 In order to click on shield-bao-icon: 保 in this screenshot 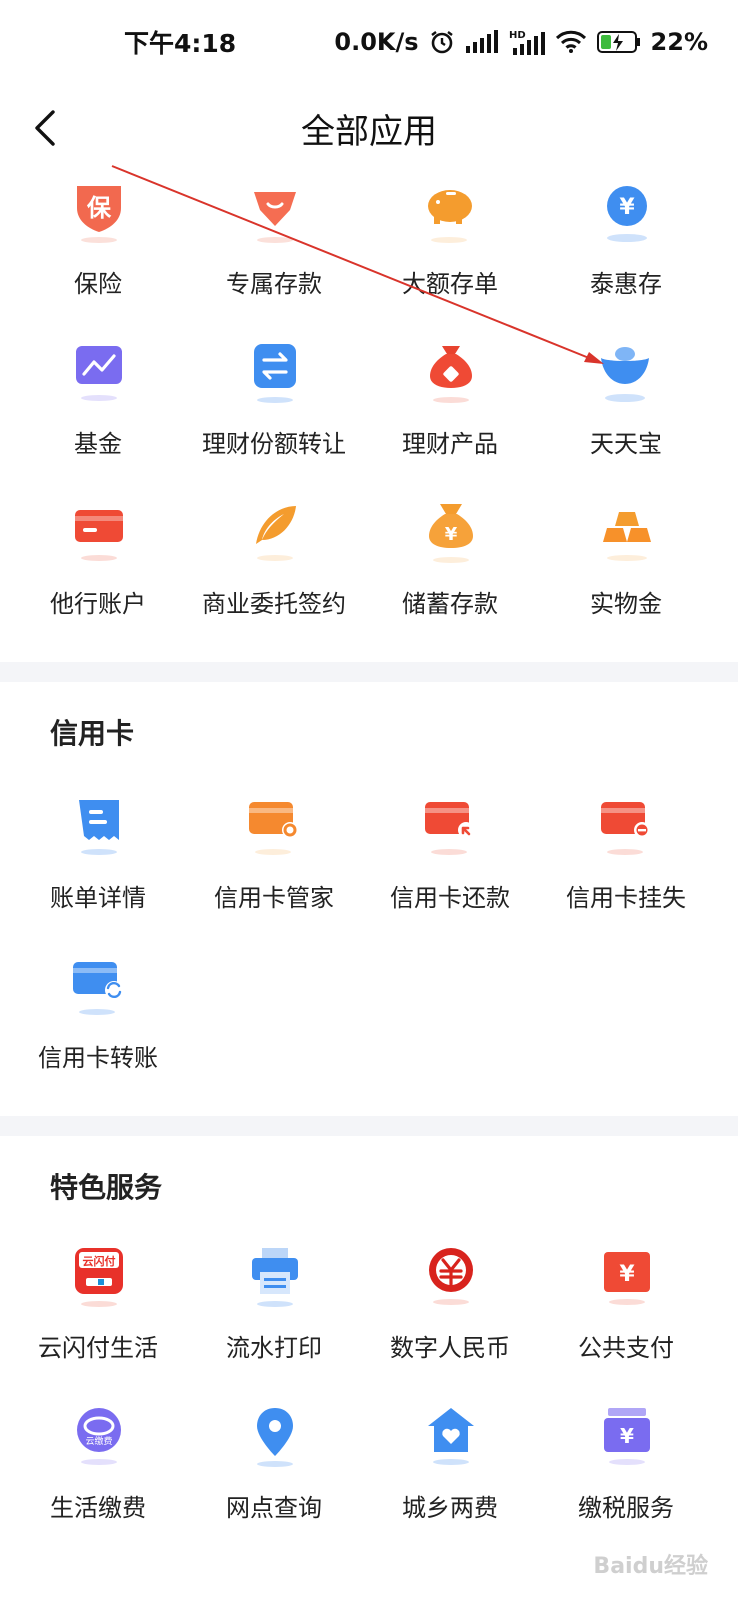, I will do `click(99, 214)`.